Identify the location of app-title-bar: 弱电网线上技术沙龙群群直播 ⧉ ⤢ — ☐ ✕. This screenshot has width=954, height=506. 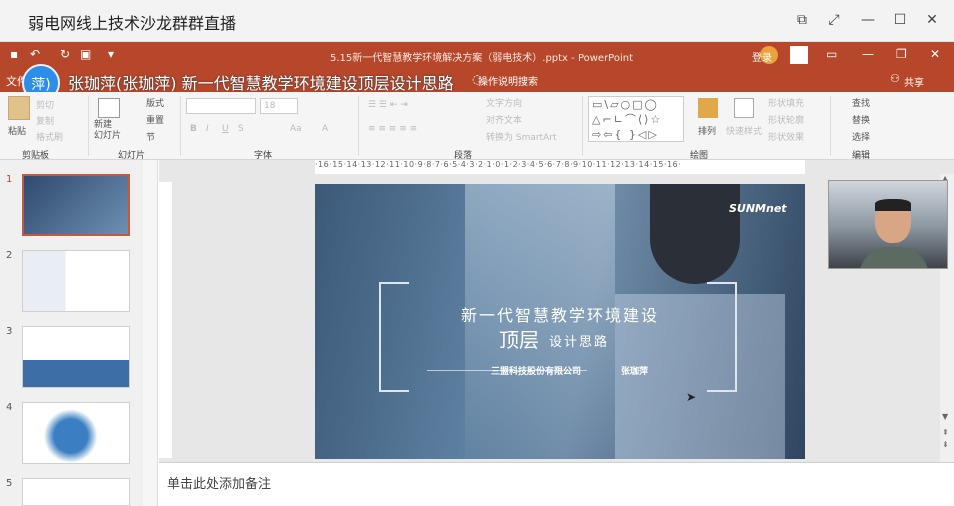
(477, 21).